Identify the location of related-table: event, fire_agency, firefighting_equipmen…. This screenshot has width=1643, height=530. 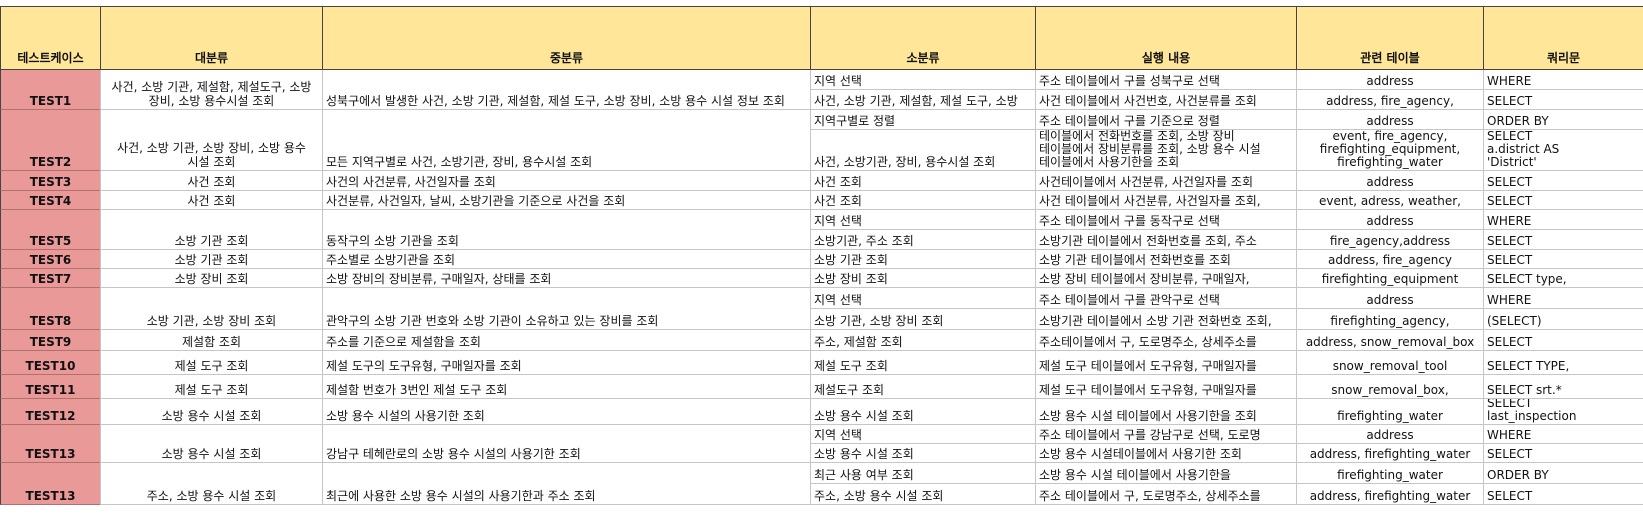
(1389, 150).